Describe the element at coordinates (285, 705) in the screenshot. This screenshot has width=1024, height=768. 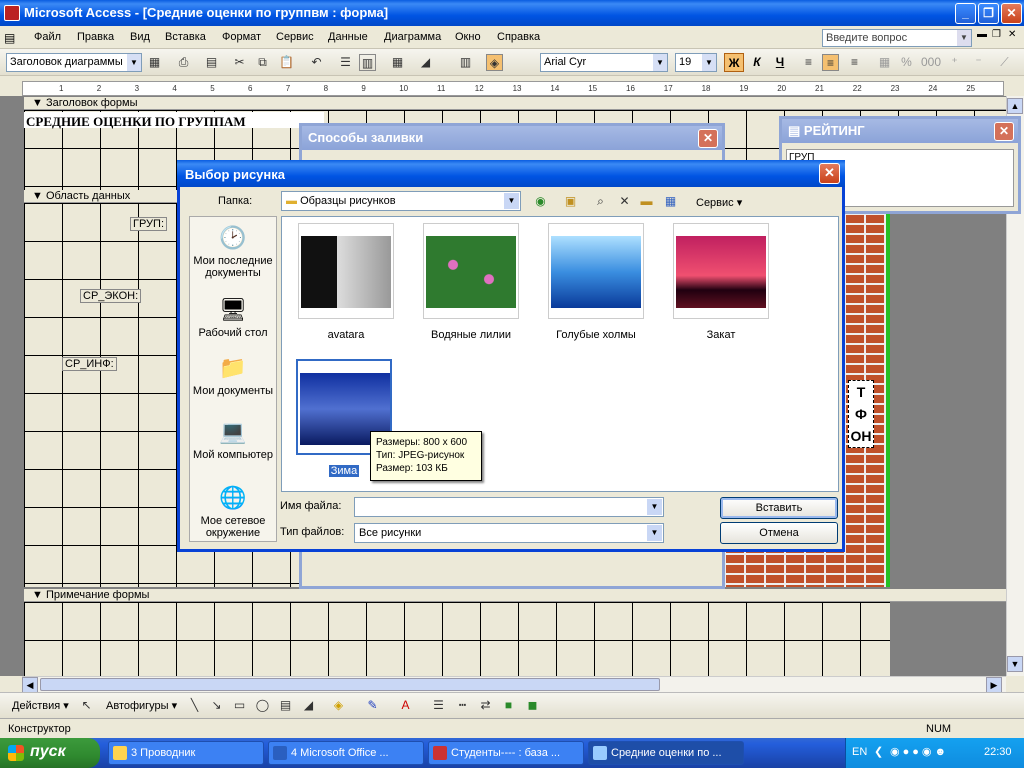
I see `textbox-icon: ▤` at that location.